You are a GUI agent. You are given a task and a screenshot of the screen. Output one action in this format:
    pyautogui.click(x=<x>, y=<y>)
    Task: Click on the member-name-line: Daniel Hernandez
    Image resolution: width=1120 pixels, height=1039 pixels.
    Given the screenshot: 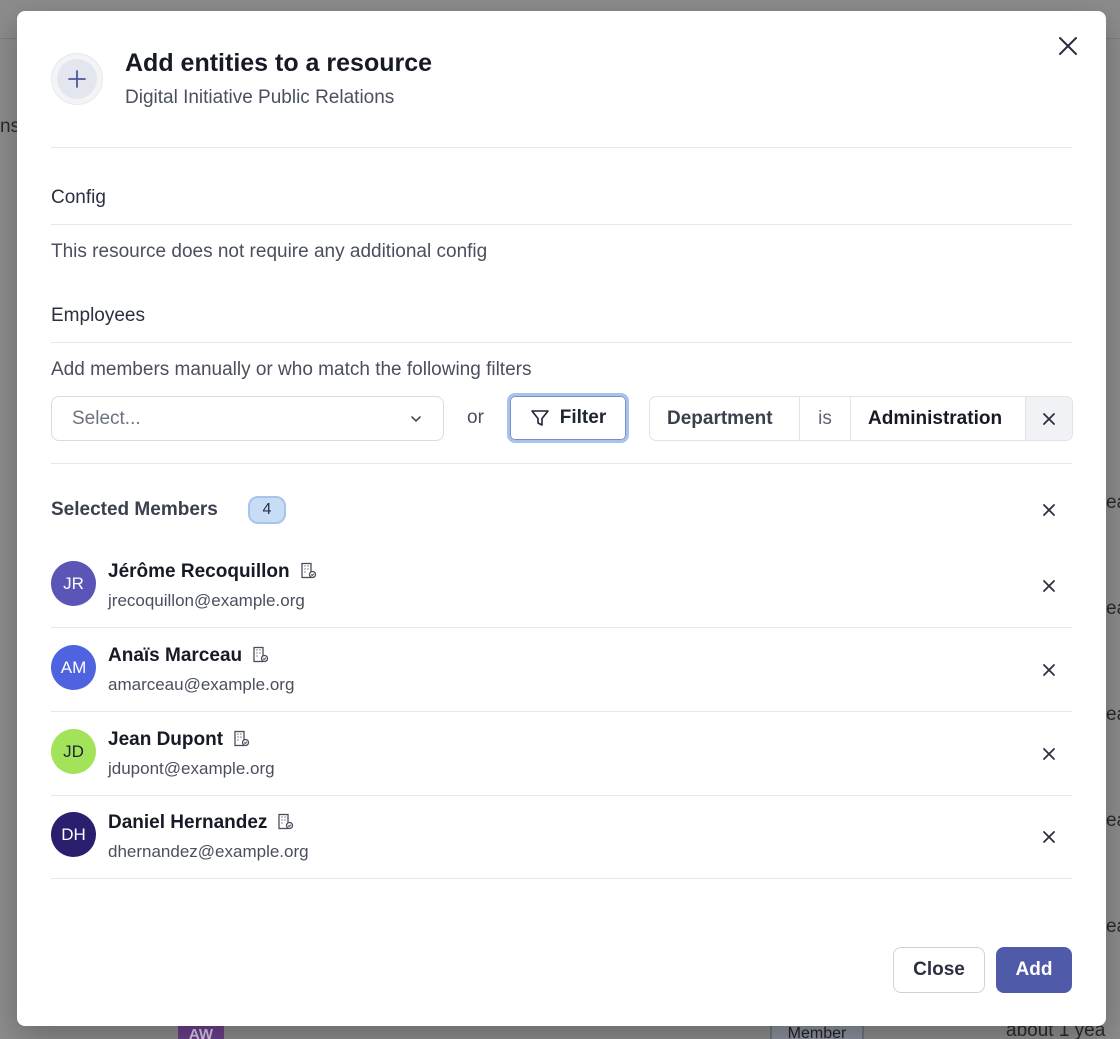 What is the action you would take?
    pyautogui.click(x=201, y=823)
    